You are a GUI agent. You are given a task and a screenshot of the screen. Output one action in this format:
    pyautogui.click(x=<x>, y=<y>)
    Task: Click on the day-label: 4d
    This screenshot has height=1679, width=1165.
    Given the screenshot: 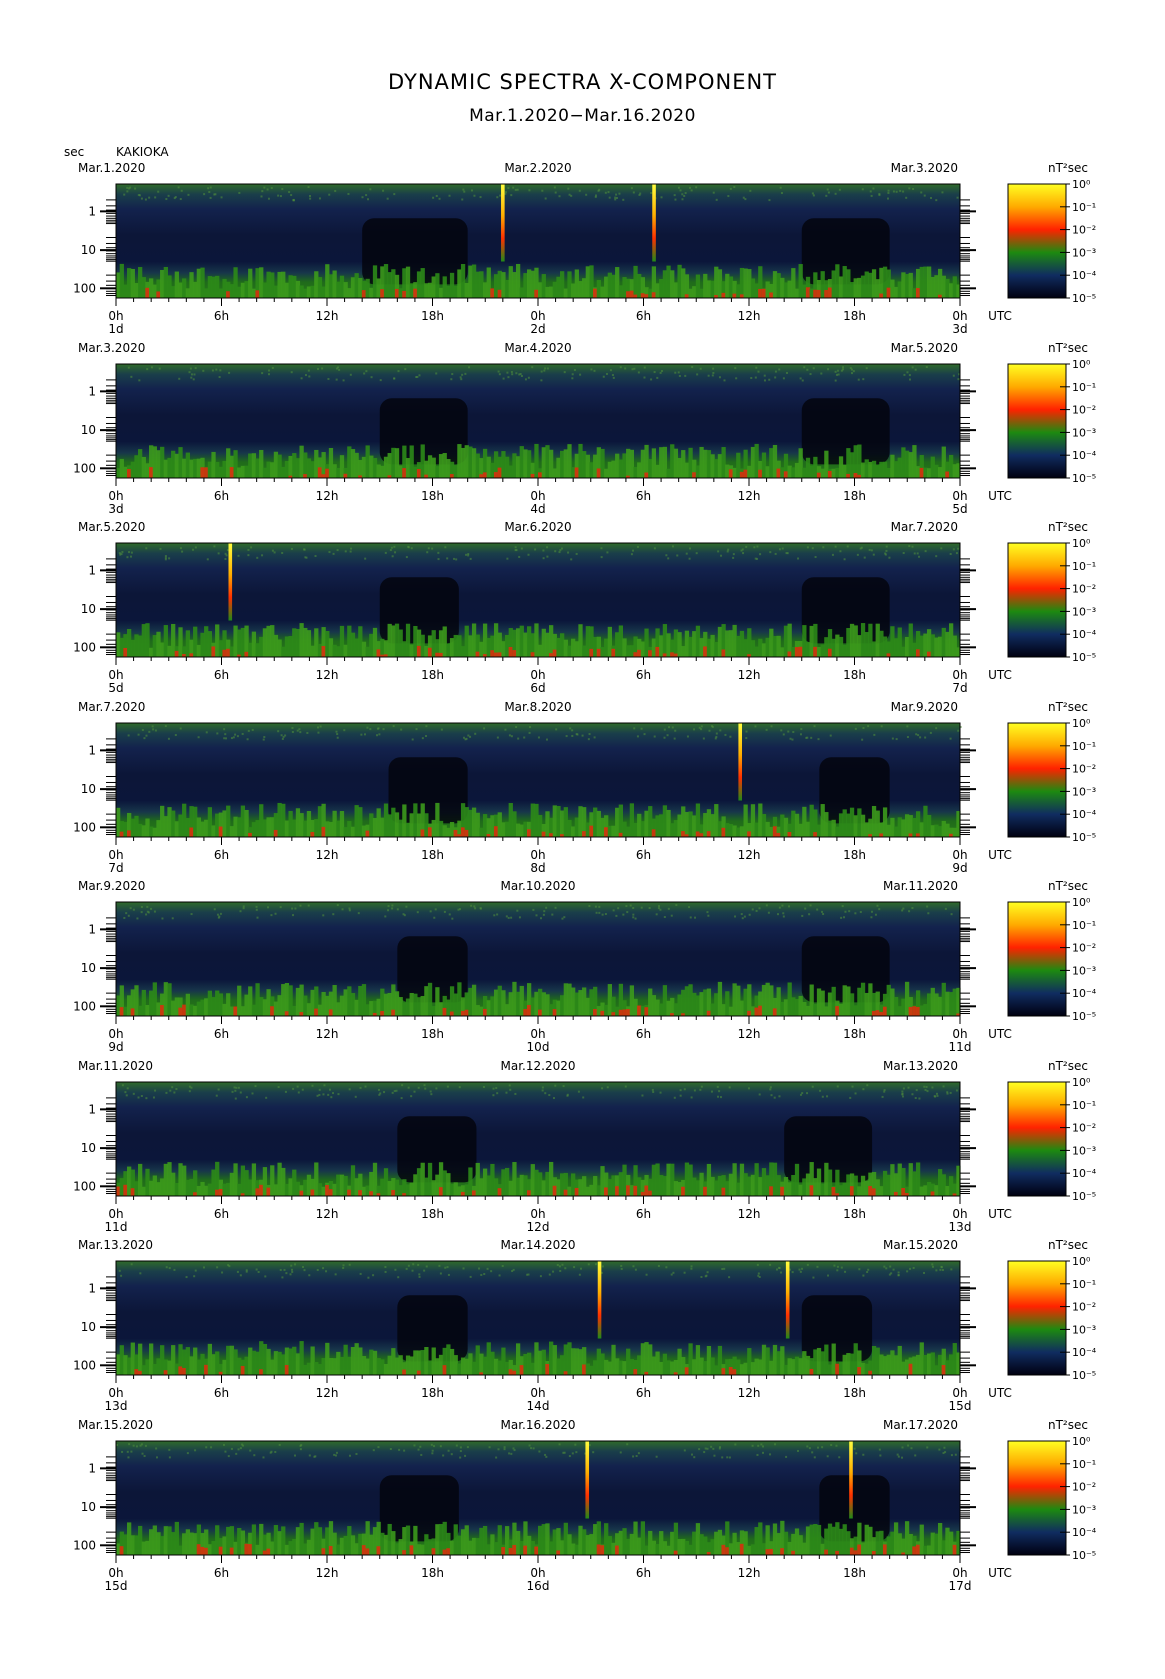 What is the action you would take?
    pyautogui.click(x=537, y=509)
    